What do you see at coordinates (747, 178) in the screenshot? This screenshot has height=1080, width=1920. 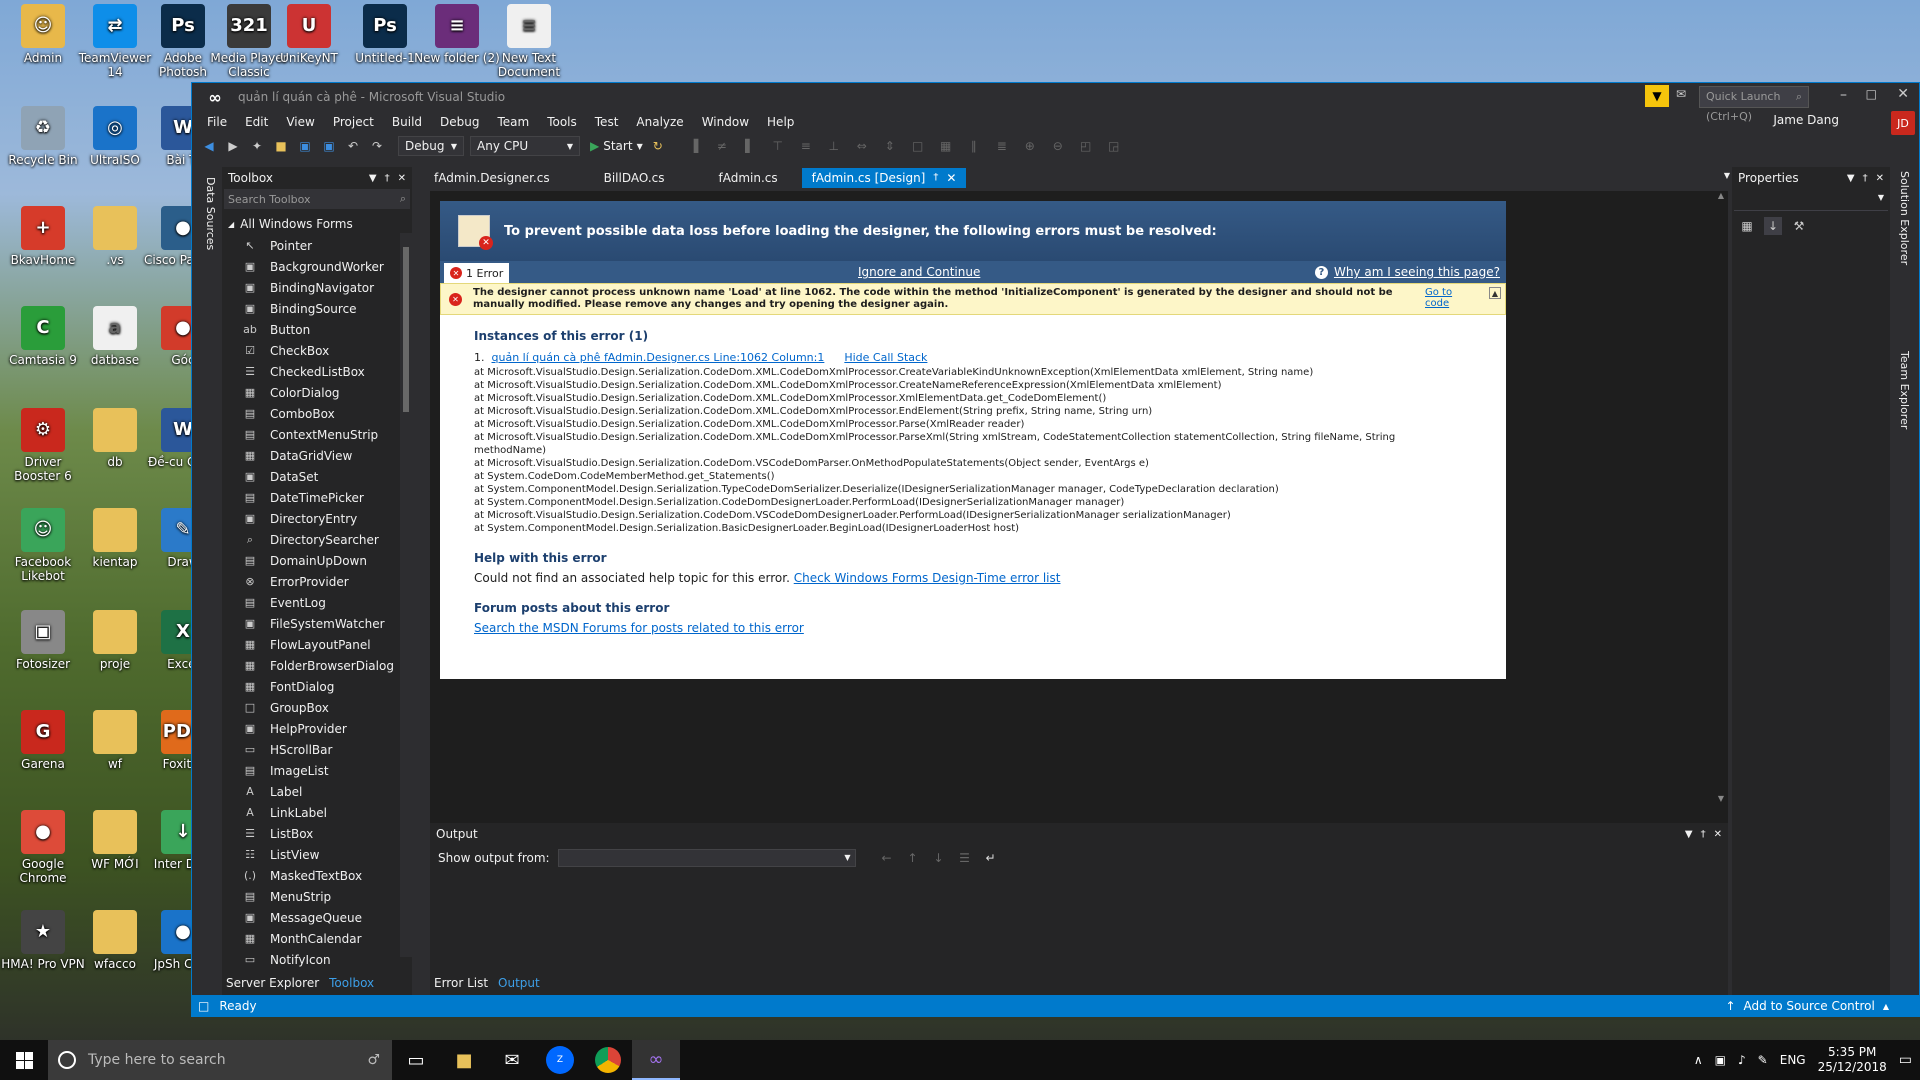 I see `tab-fadmin-cs: fAdmin.cs` at bounding box center [747, 178].